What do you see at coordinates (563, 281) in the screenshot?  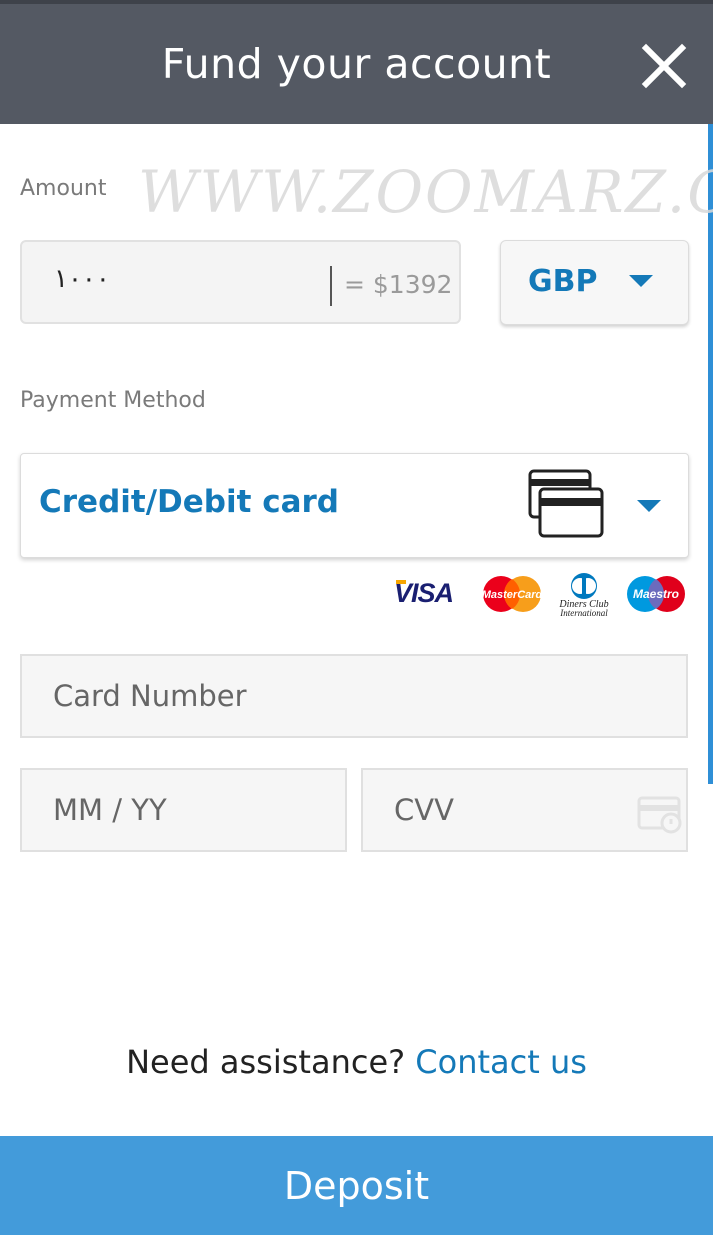 I see `currency-value: GBP` at bounding box center [563, 281].